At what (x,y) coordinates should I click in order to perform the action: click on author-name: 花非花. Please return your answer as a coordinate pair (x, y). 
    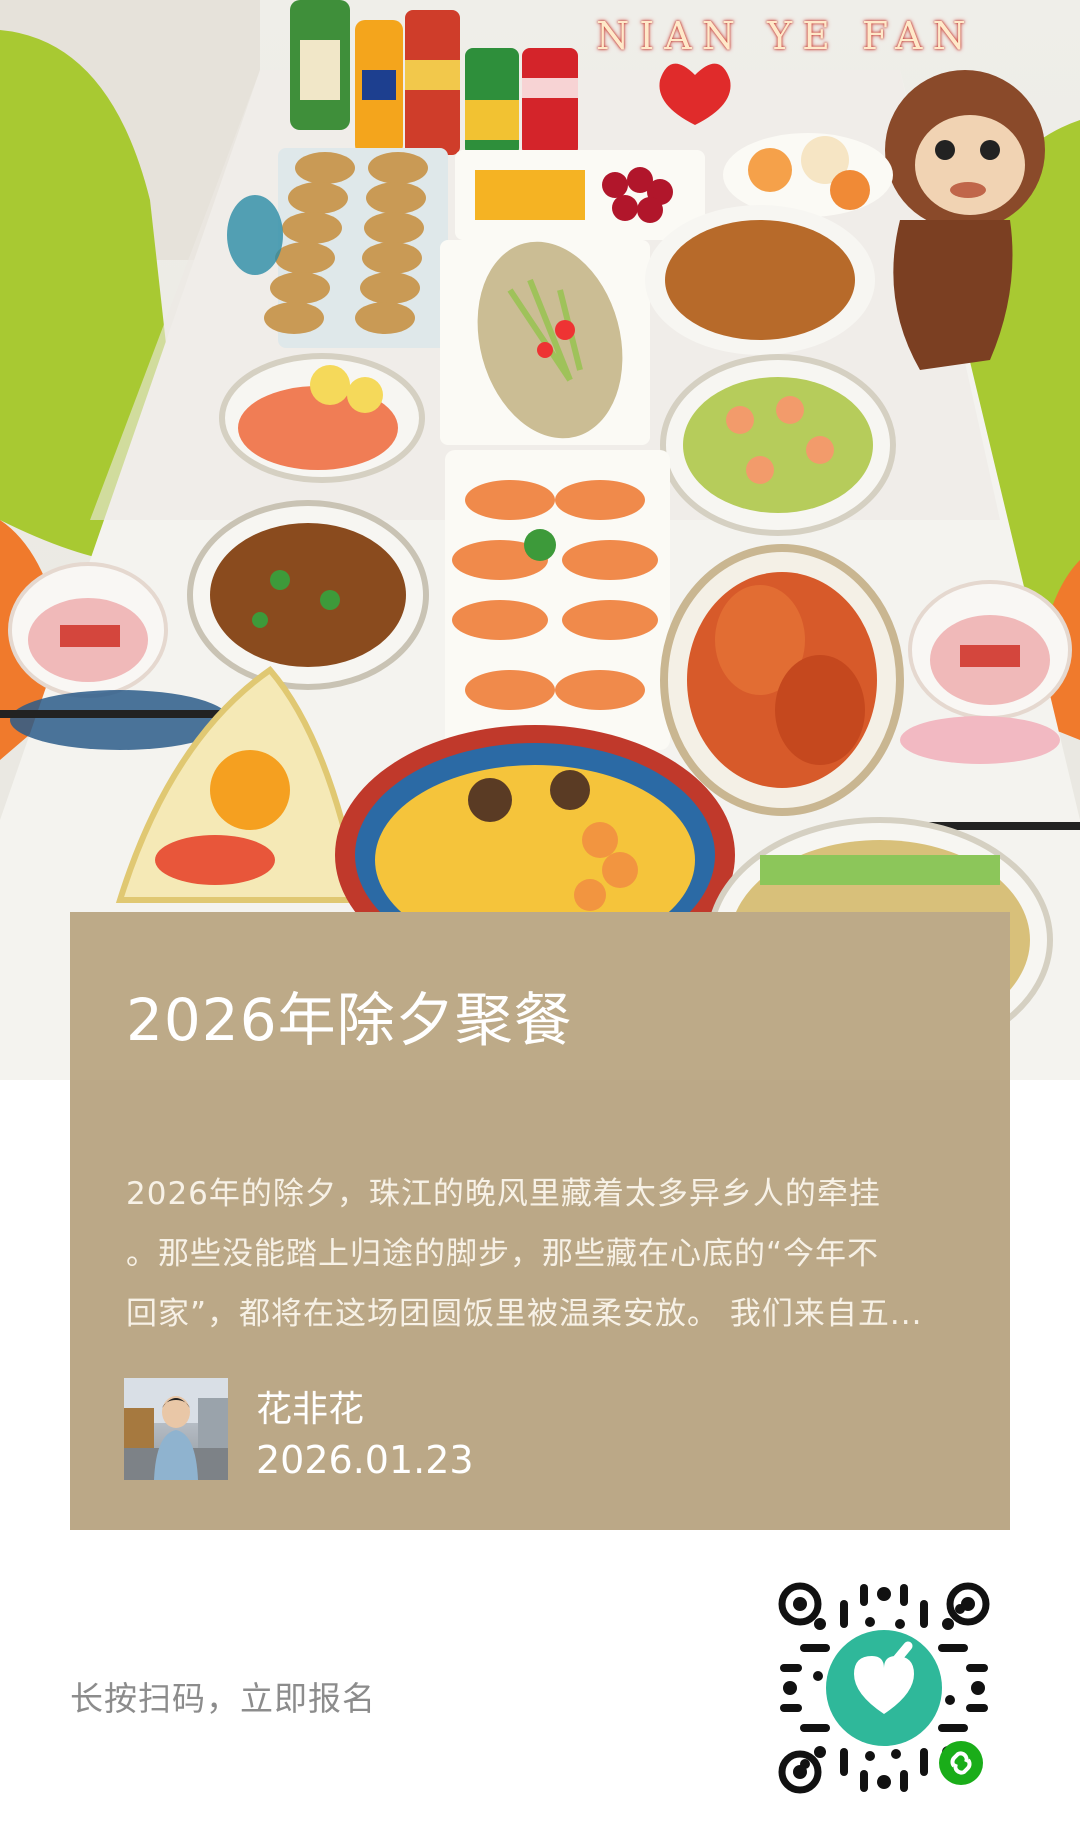
    Looking at the image, I should click on (310, 1409).